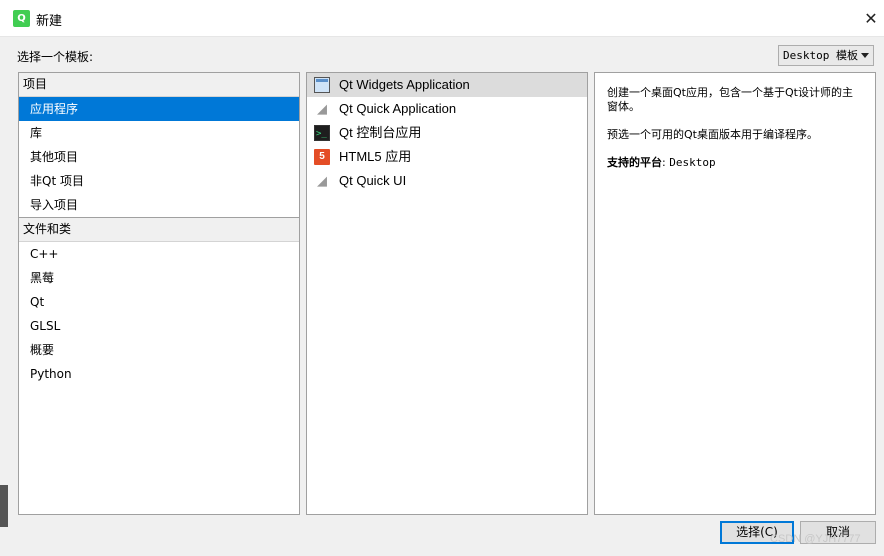  I want to click on template-item-qt-widgets: Qt Widgets Application, so click(447, 85).